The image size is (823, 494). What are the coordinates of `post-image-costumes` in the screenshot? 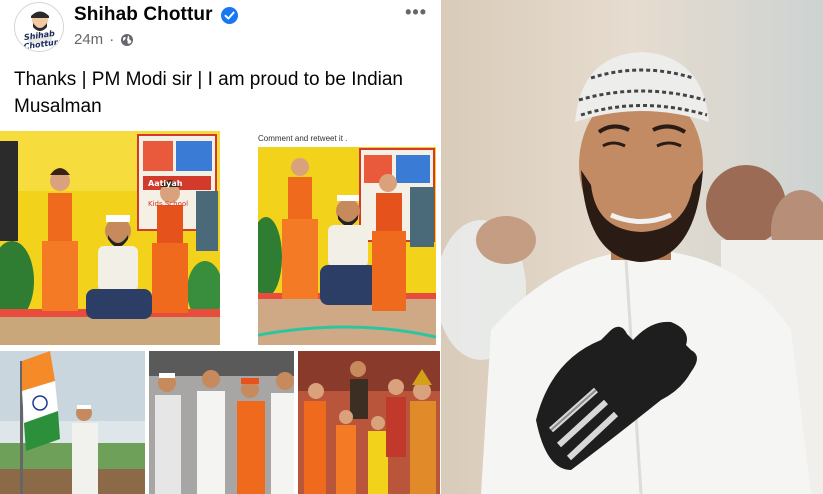 It's located at (369, 422).